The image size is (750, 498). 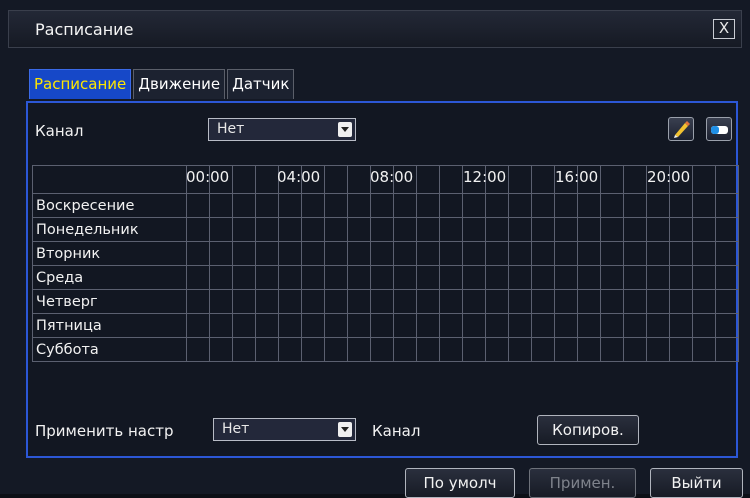 What do you see at coordinates (719, 129) in the screenshot?
I see `erase-button` at bounding box center [719, 129].